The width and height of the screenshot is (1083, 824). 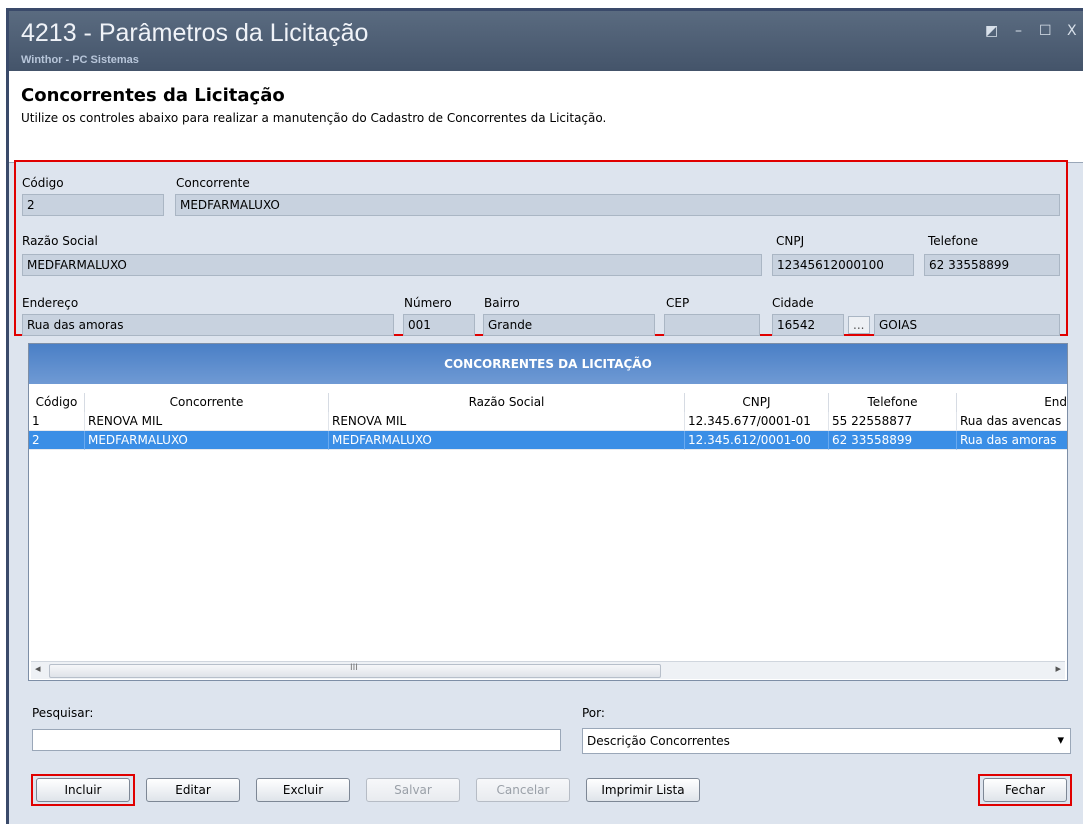 I want to click on excluir-button: Excluir, so click(x=303, y=790).